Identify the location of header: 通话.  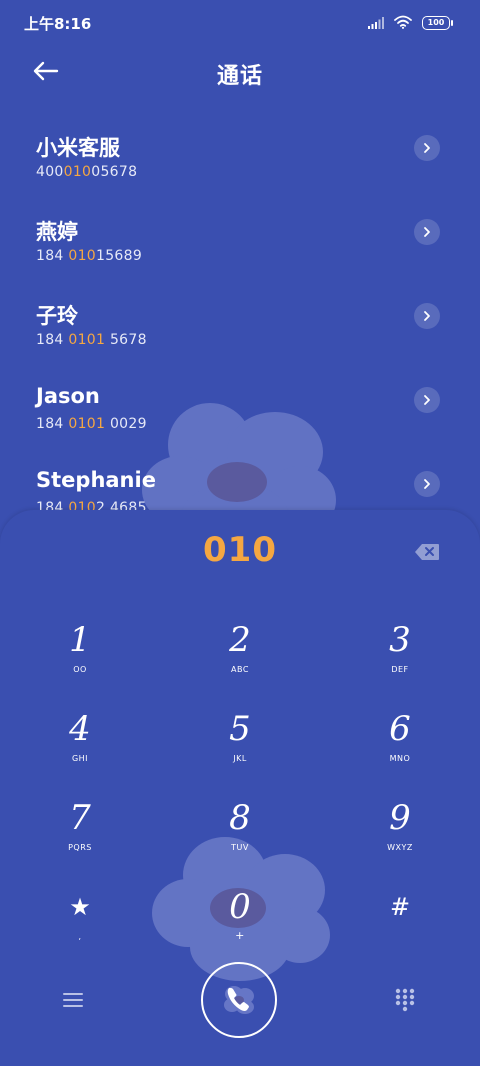
(240, 73).